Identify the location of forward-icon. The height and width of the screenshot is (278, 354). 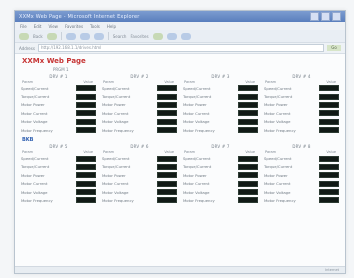
(51, 36).